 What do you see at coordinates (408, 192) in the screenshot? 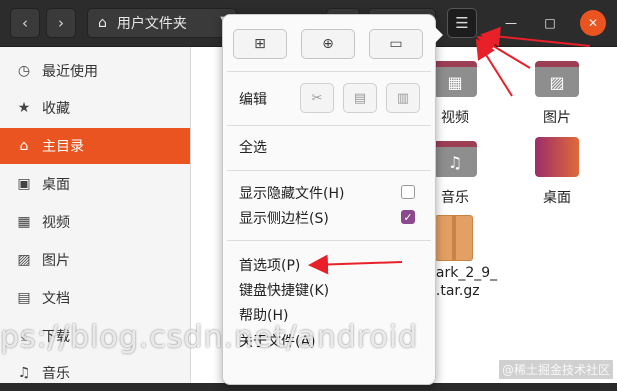
I see `show-hidden-checkbox` at bounding box center [408, 192].